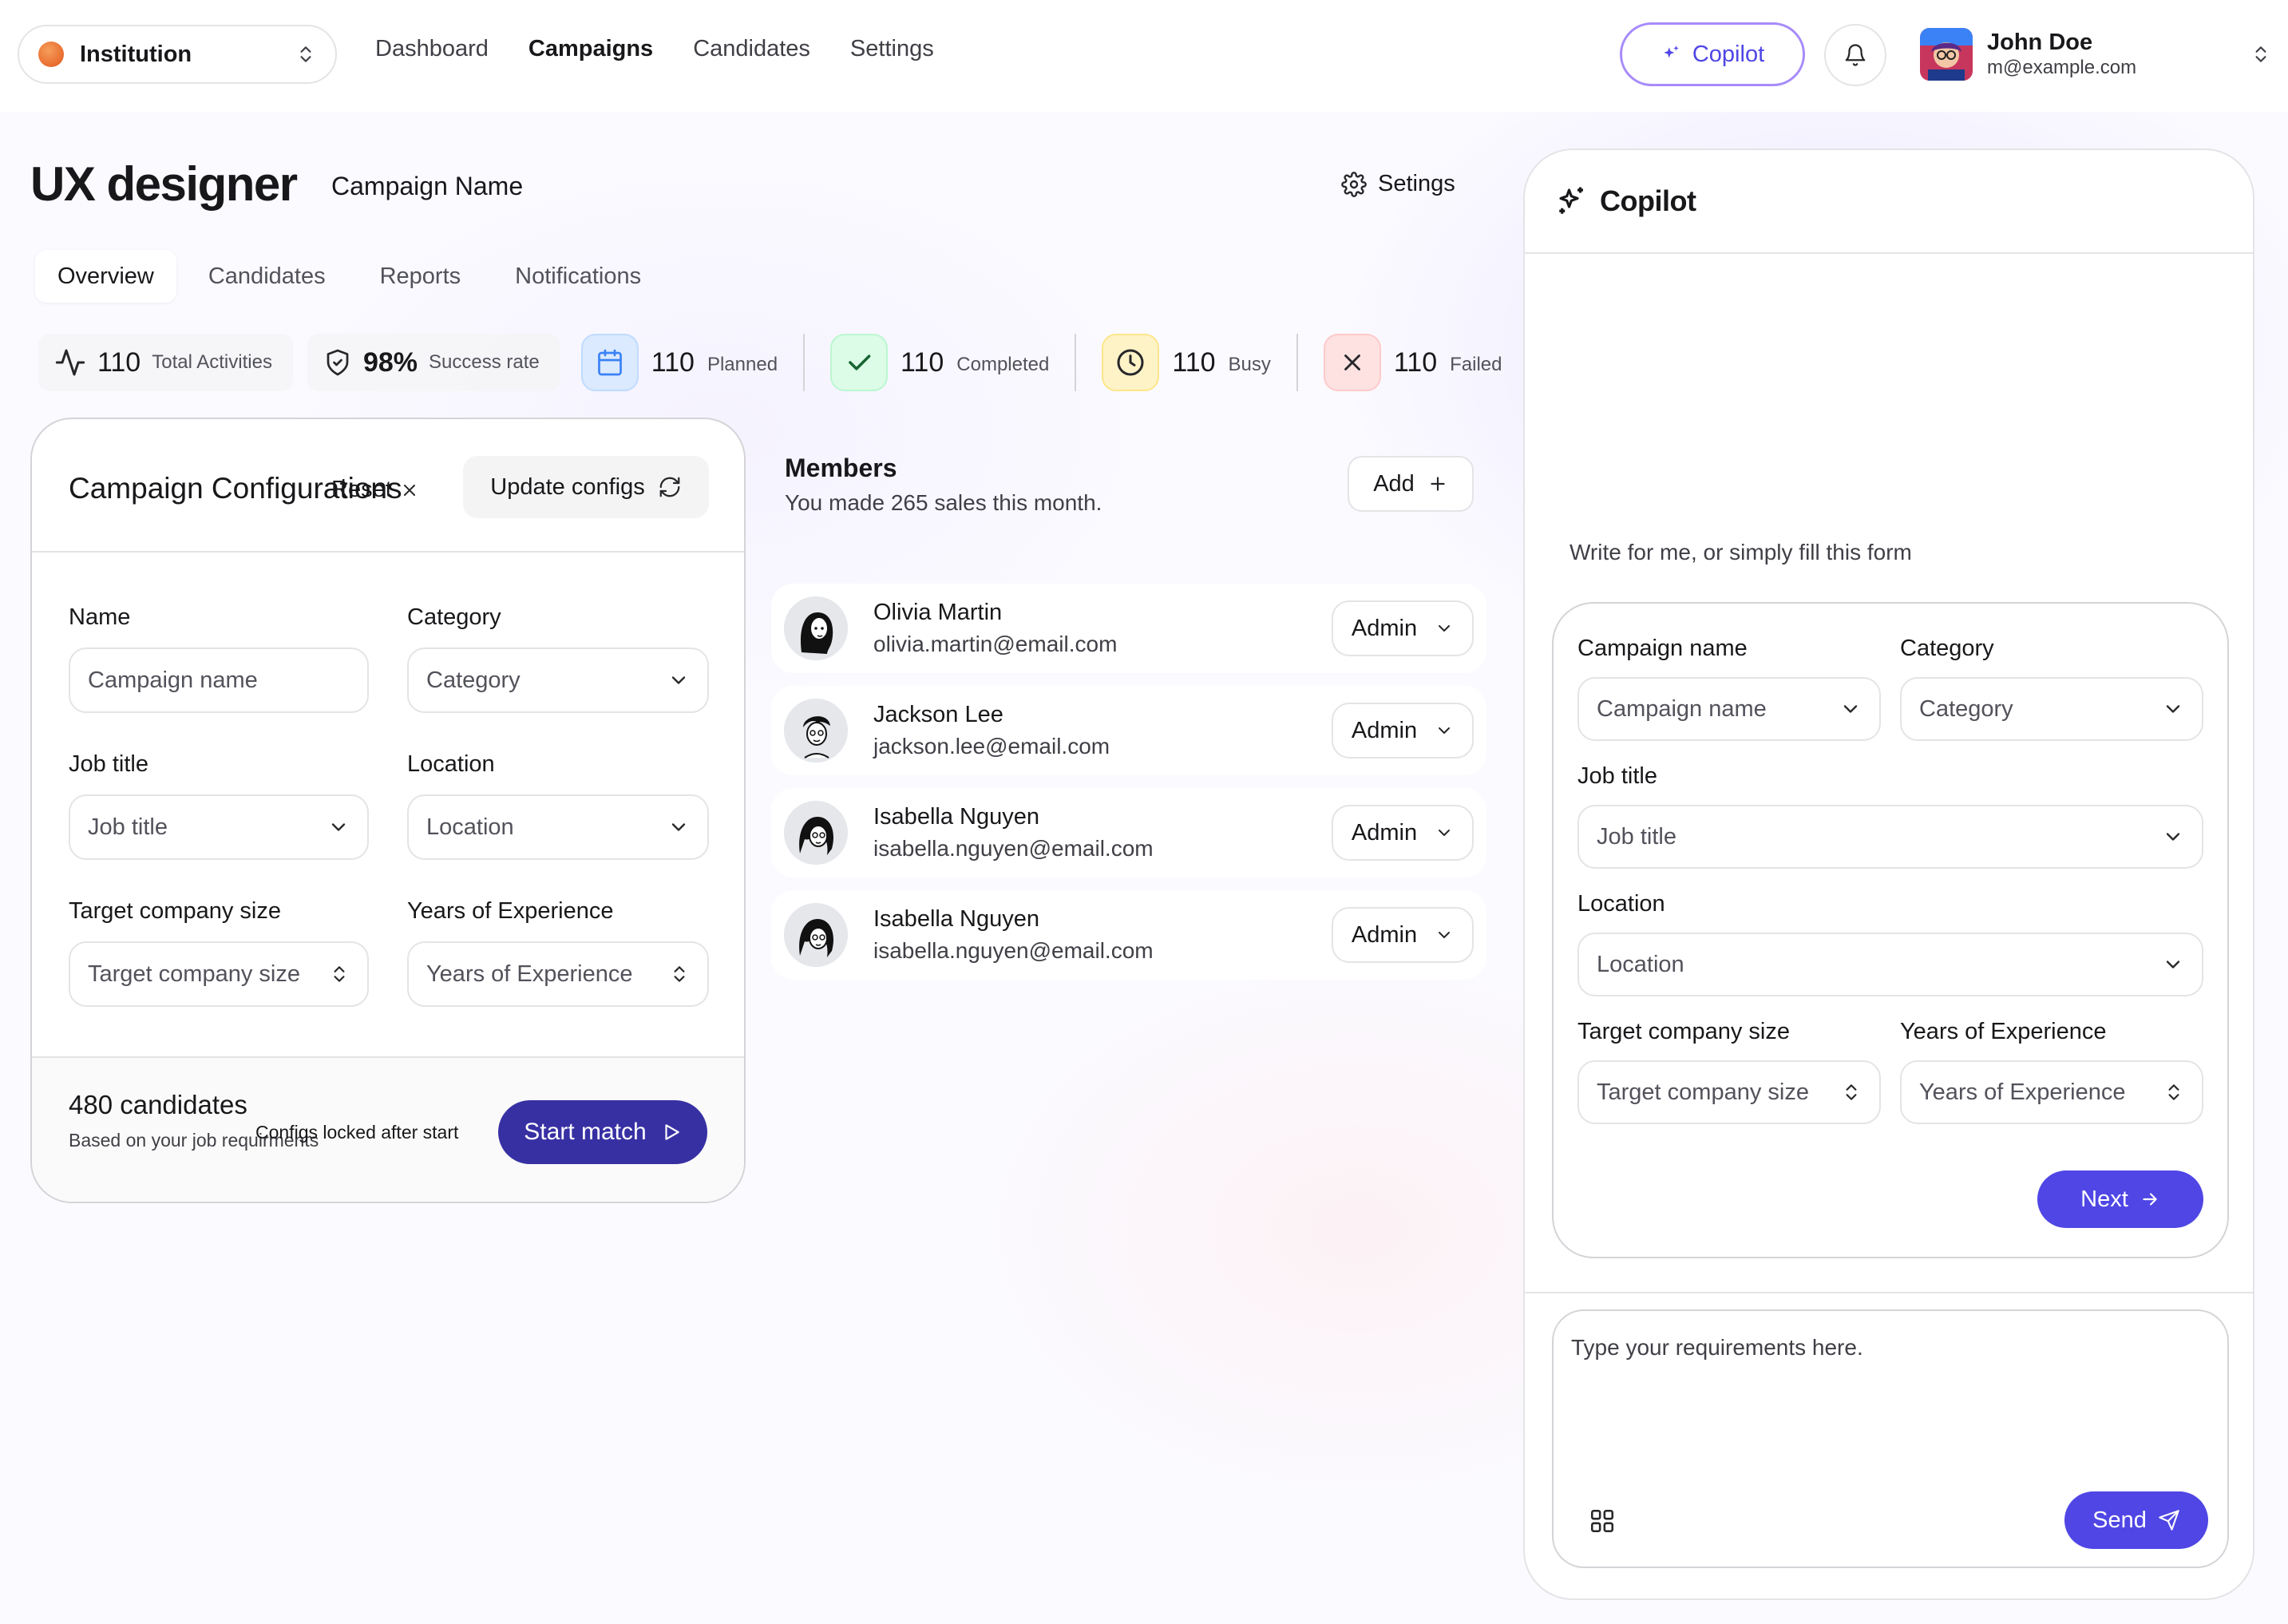 The height and width of the screenshot is (1624, 2288). I want to click on message-placeholder: Type your requirements here., so click(1717, 1347).